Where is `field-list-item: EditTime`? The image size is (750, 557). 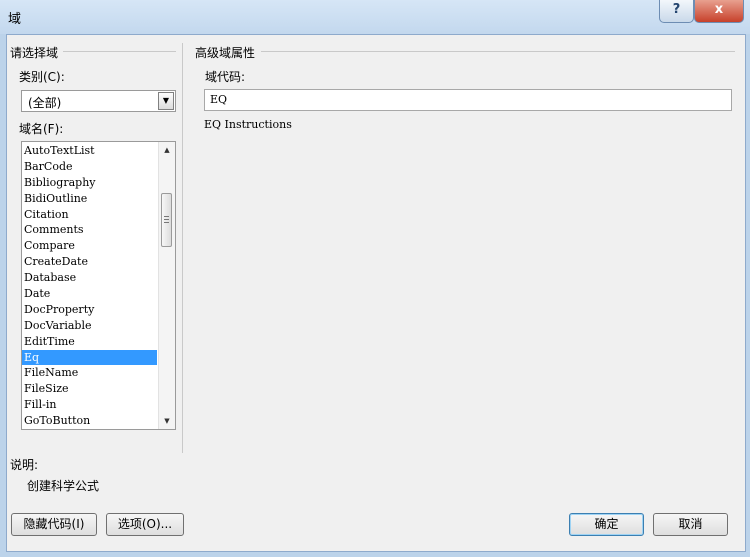
field-list-item: EditTime is located at coordinates (89, 342).